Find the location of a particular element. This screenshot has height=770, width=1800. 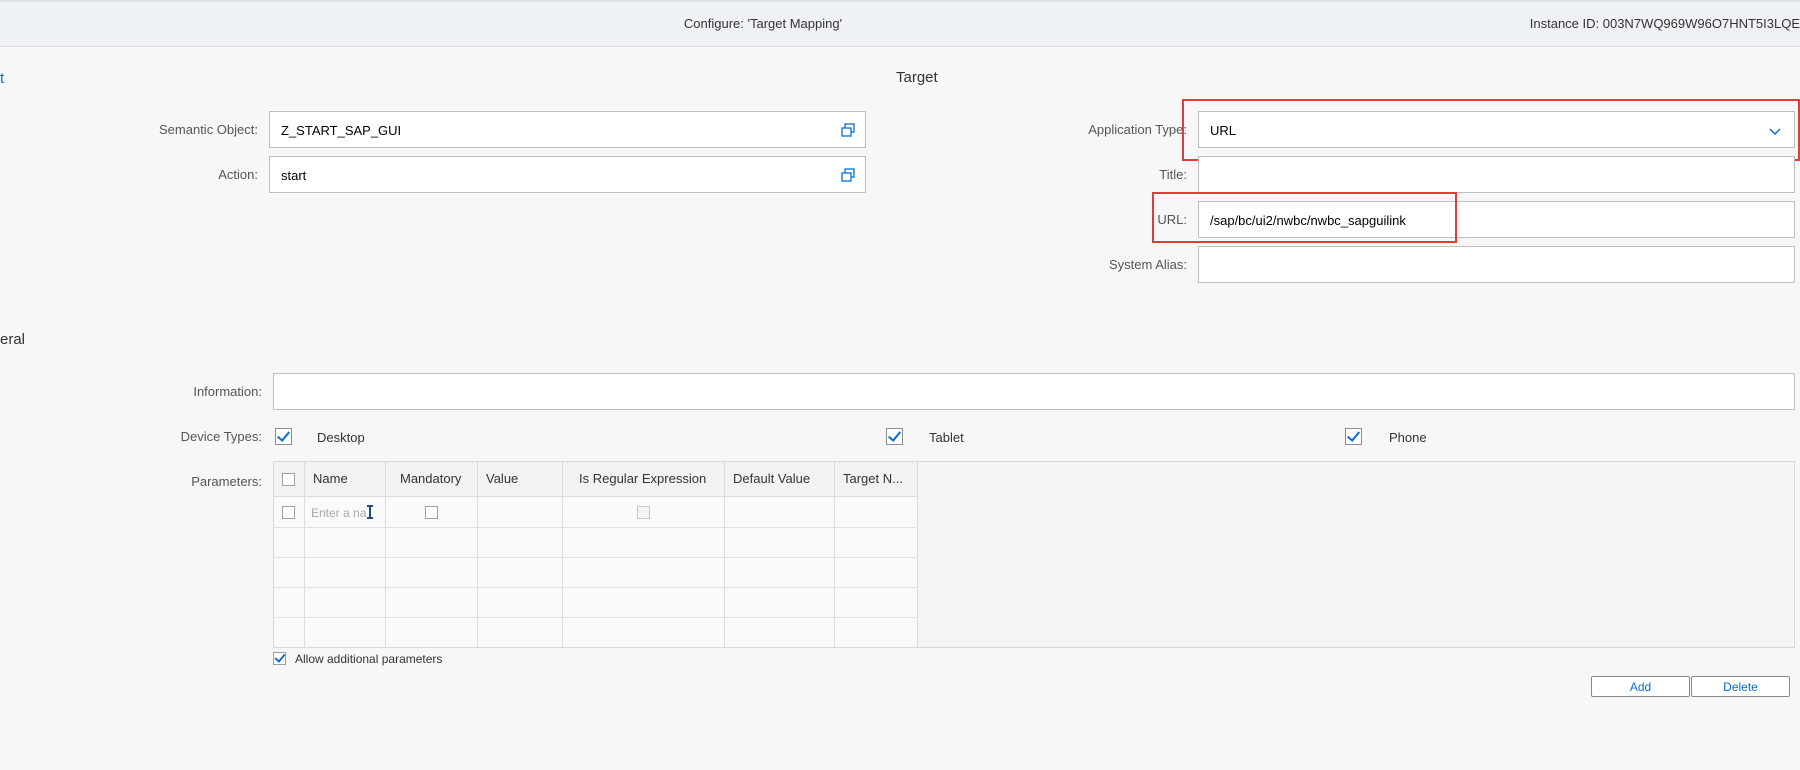

url-value: /sap/bc/ui2/nwbc/nwbc_sapguilink is located at coordinates (1308, 220).